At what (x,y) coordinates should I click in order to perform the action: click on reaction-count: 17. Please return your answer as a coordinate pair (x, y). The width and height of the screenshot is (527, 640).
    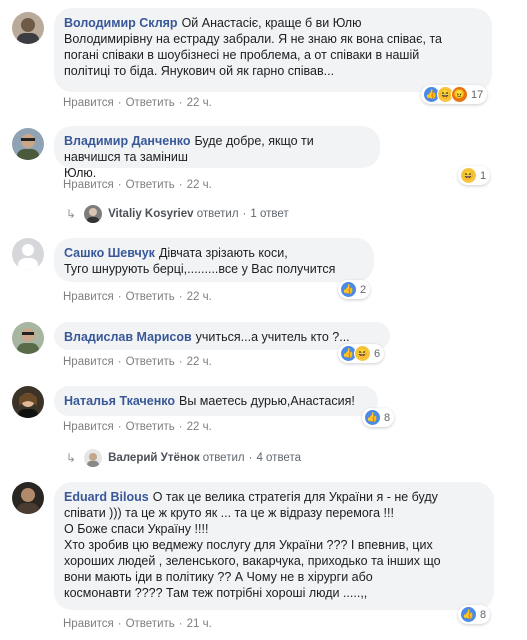
    Looking at the image, I should click on (477, 94).